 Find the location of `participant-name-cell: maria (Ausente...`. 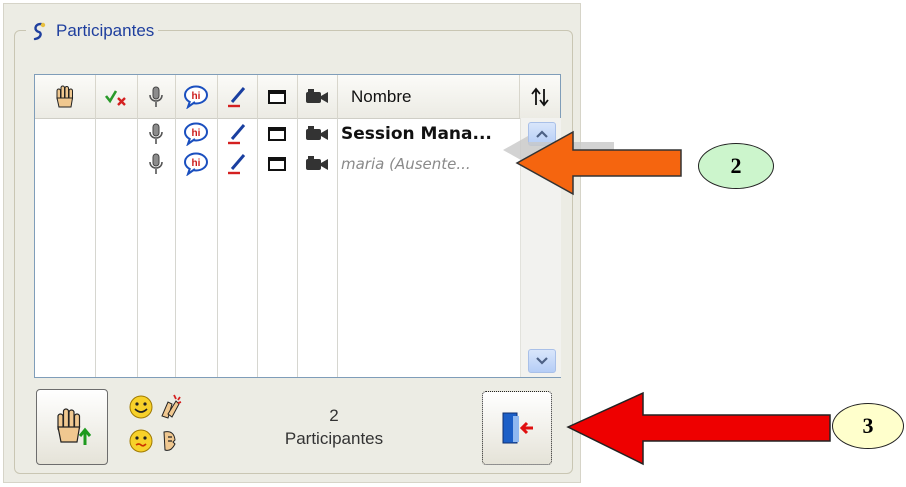

participant-name-cell: maria (Ausente... is located at coordinates (428, 164).